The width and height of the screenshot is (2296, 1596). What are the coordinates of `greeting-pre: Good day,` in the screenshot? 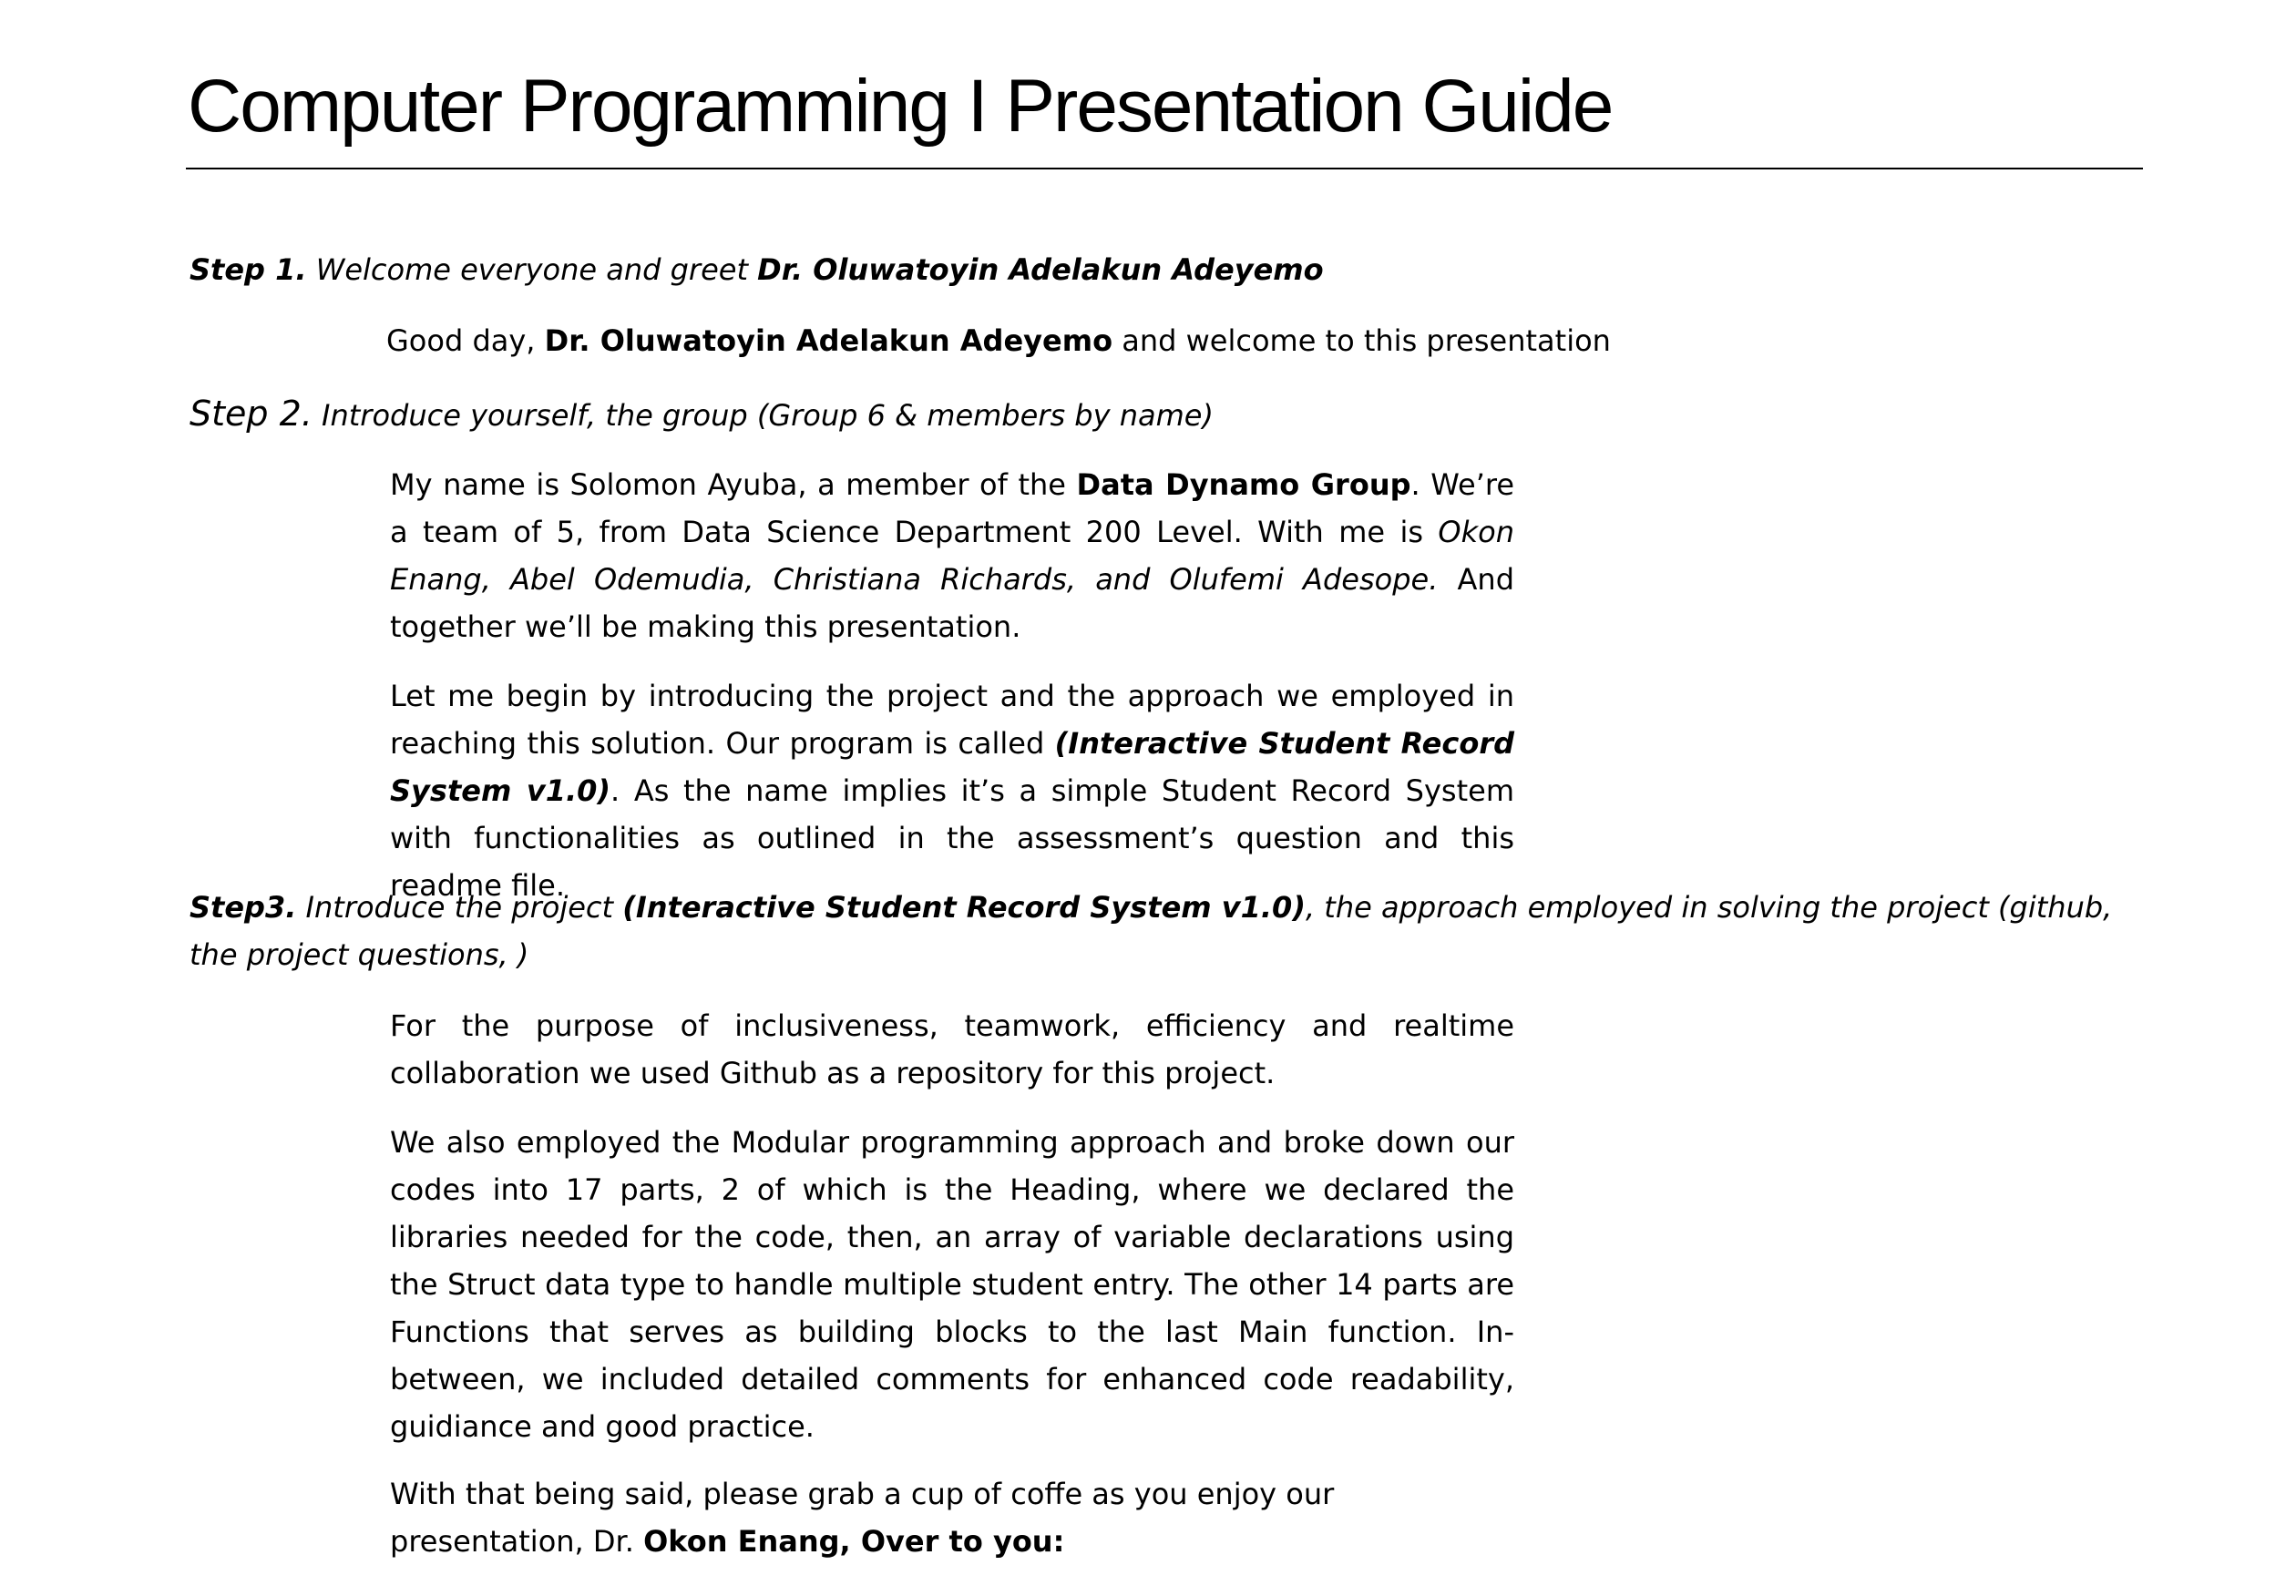 It's located at (465, 340).